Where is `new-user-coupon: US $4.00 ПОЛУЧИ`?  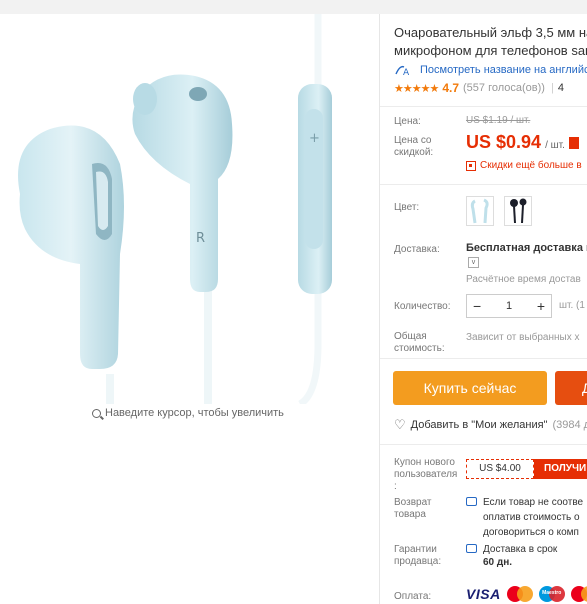 new-user-coupon: US $4.00 ПОЛУЧИ is located at coordinates (526, 469).